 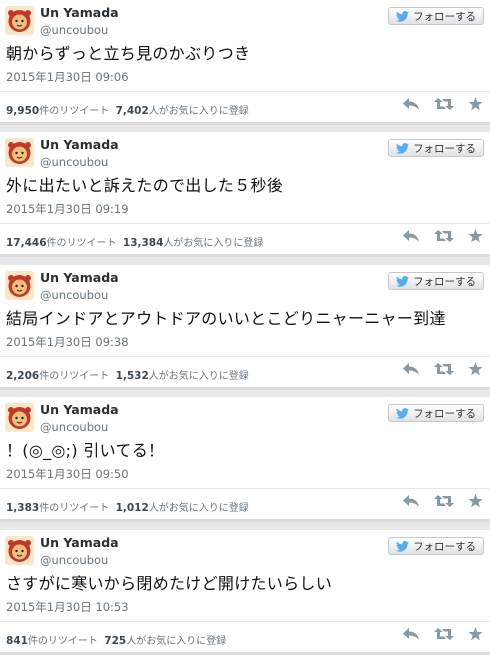 I want to click on tweet-stats: 17,446件のリツイート 13,384人がお気に入りに登録, so click(x=134, y=241).